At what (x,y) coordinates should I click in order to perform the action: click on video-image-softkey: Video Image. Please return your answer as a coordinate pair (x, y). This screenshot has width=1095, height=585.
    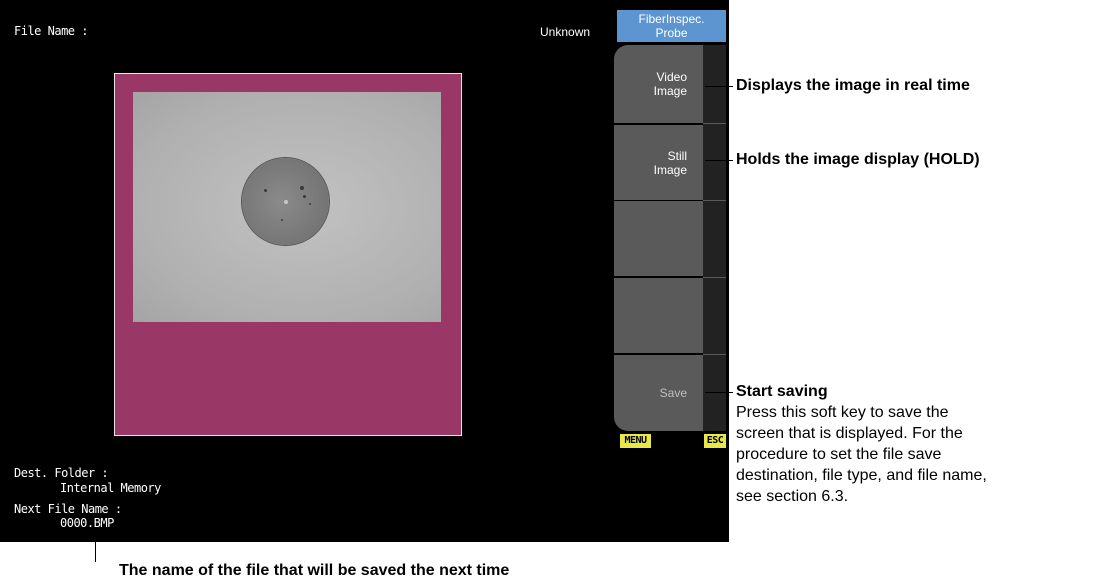
    Looking at the image, I should click on (658, 84).